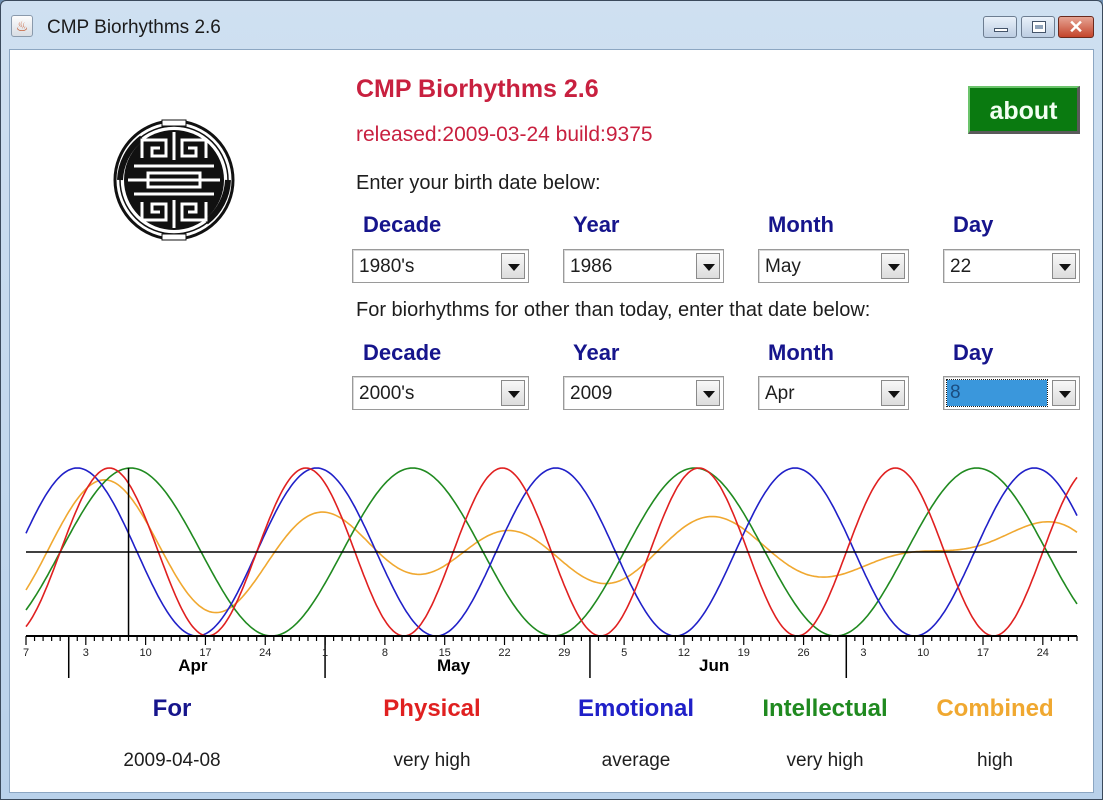 This screenshot has height=800, width=1103. Describe the element at coordinates (402, 352) in the screenshot. I see `target-decade-label: Decade` at that location.